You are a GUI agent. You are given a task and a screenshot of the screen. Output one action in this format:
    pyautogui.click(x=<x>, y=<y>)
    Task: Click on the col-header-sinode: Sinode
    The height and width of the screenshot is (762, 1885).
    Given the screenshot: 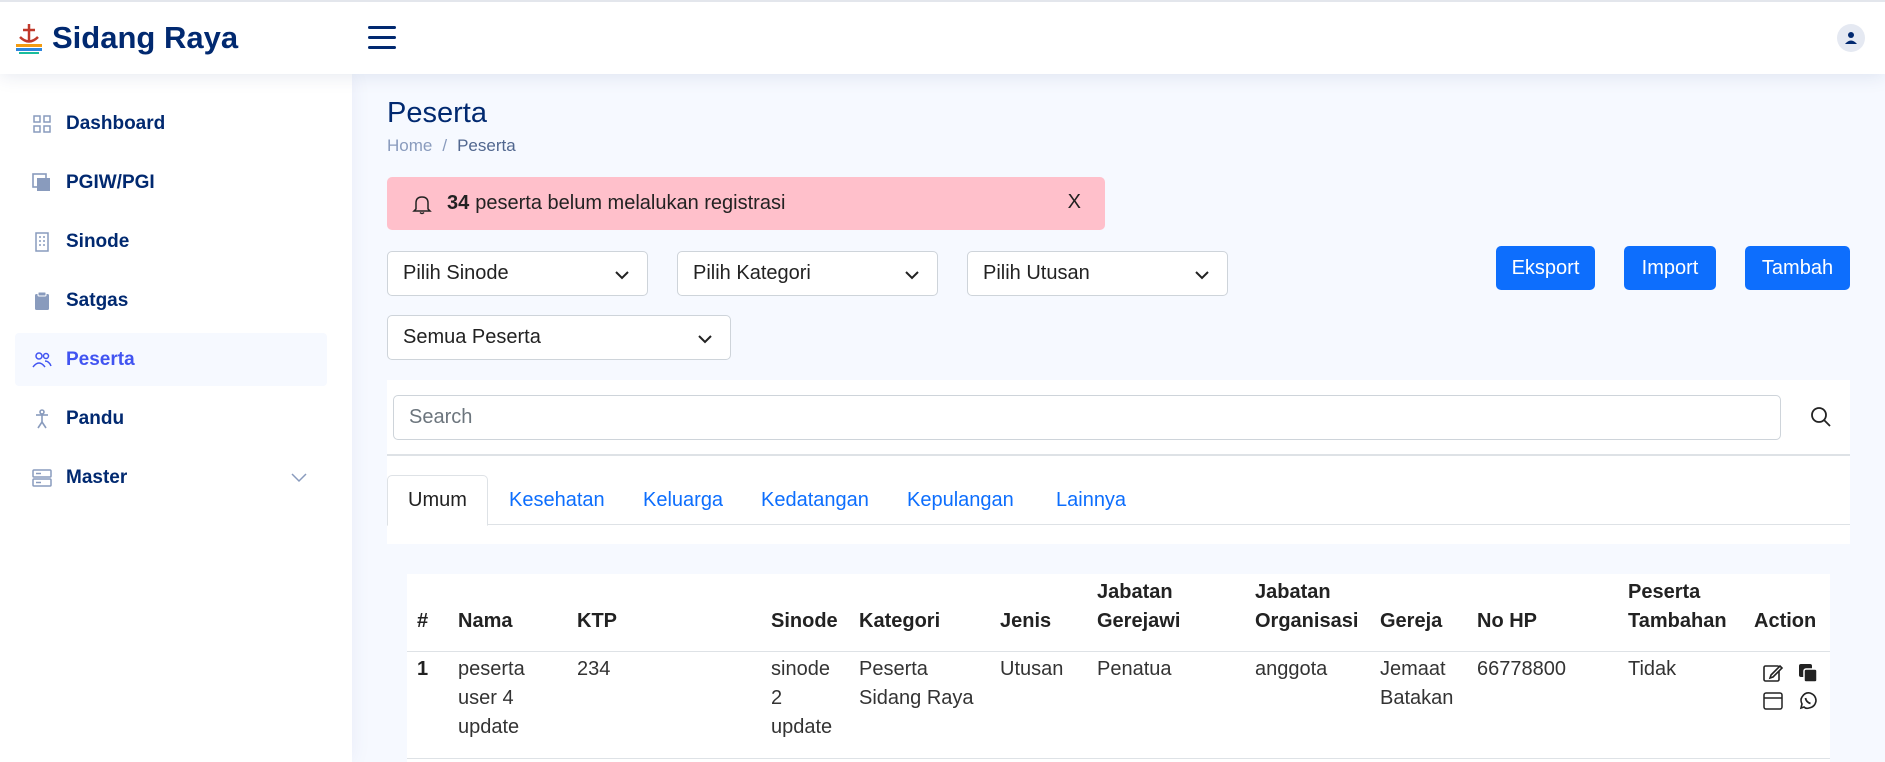 What is the action you would take?
    pyautogui.click(x=804, y=621)
    